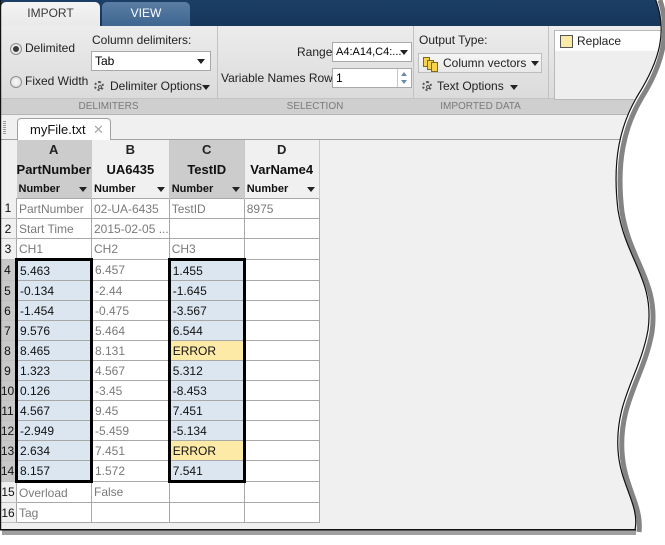 This screenshot has width=665, height=545. Describe the element at coordinates (54, 471) in the screenshot. I see `grid-cell: 8.157` at that location.